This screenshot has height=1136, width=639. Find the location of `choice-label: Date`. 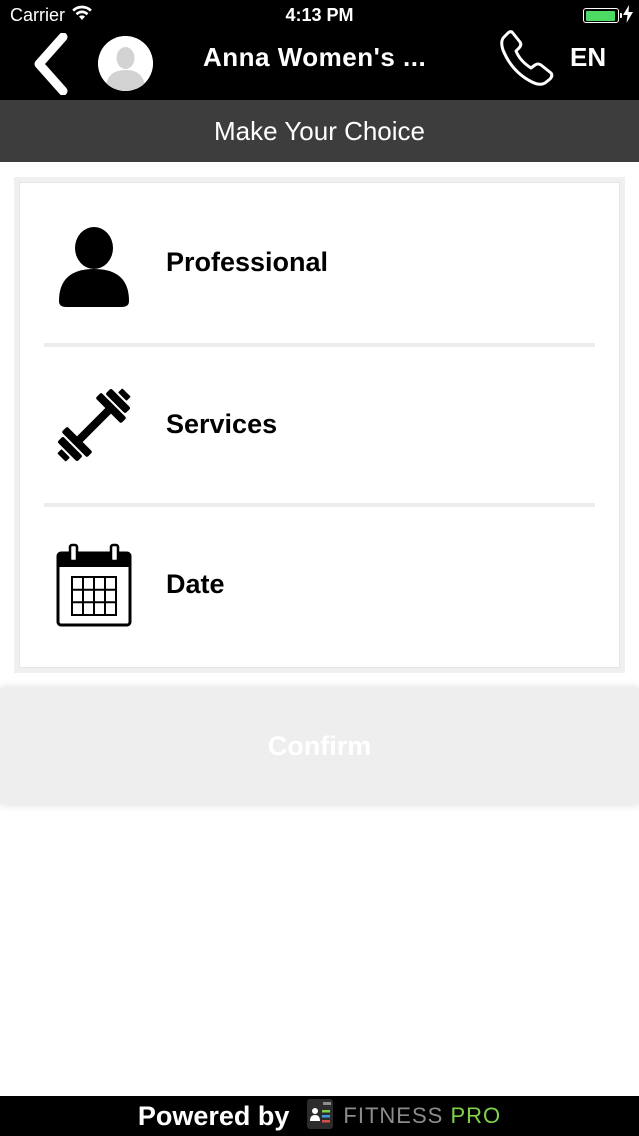

choice-label: Date is located at coordinates (195, 584).